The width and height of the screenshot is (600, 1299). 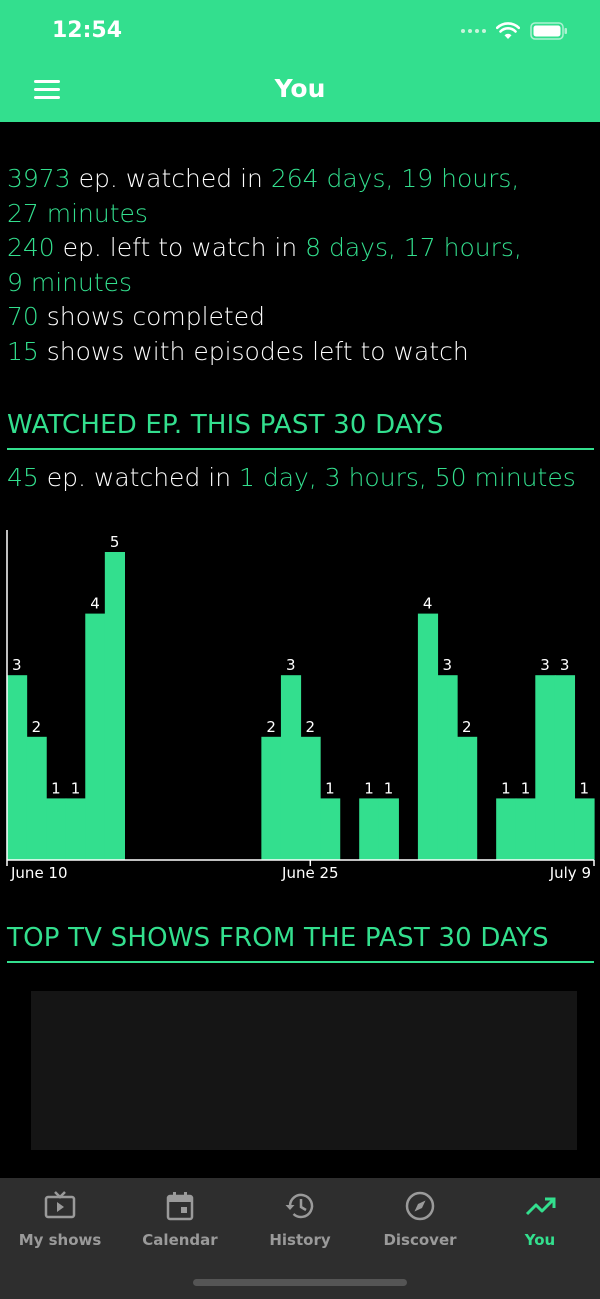 I want to click on trending-up-icon, so click(x=540, y=1206).